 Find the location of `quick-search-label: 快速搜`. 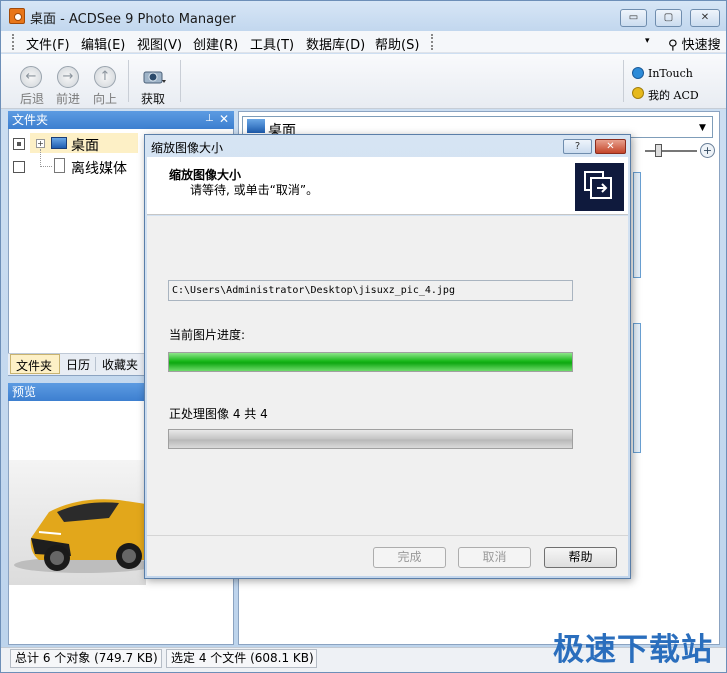

quick-search-label: 快速搜 is located at coordinates (701, 45).